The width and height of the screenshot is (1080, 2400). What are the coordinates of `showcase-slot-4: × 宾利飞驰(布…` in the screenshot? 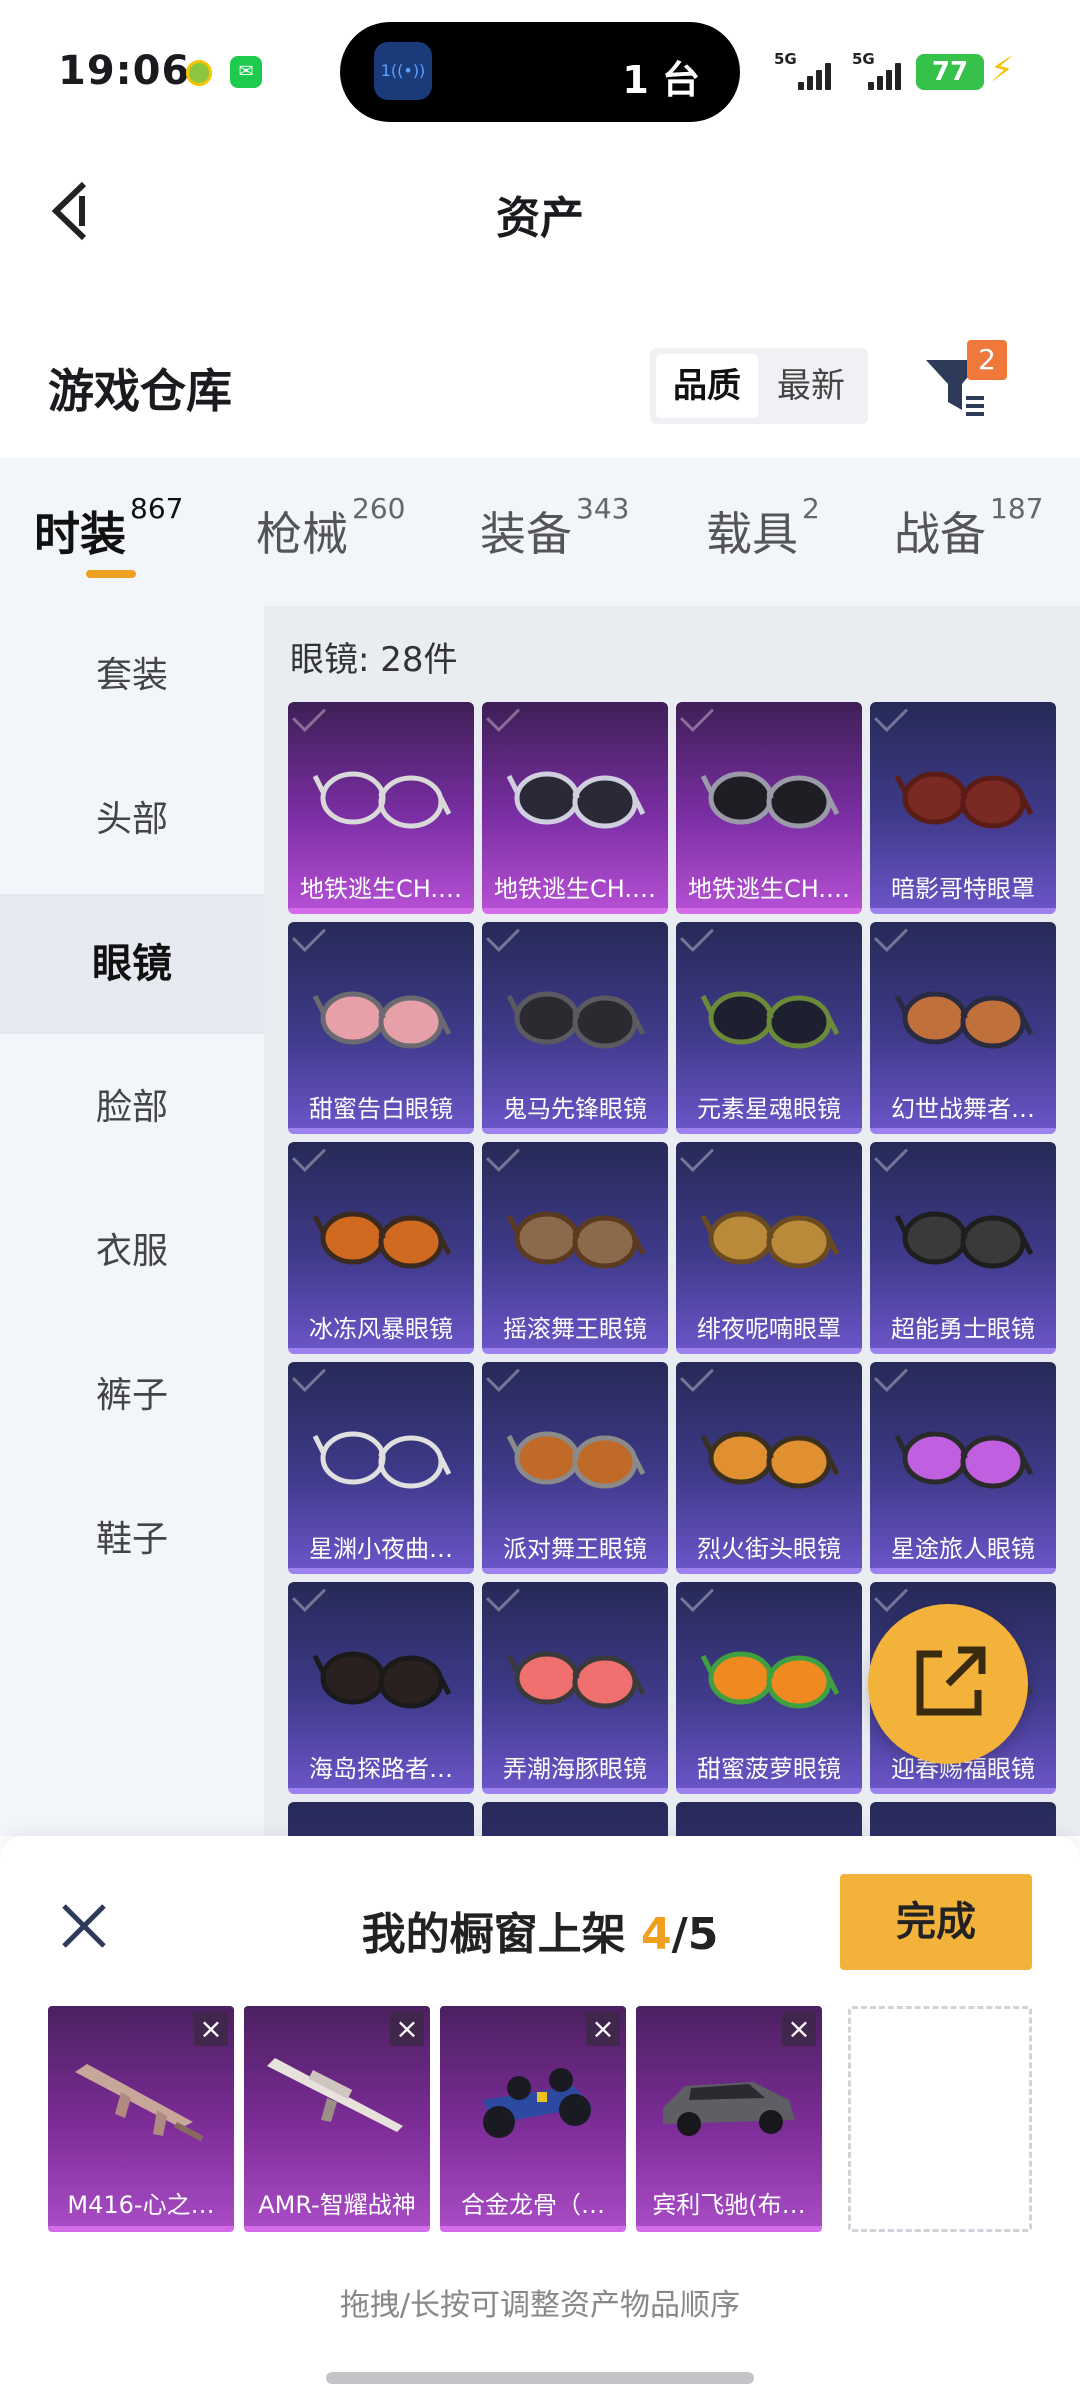 It's located at (729, 2119).